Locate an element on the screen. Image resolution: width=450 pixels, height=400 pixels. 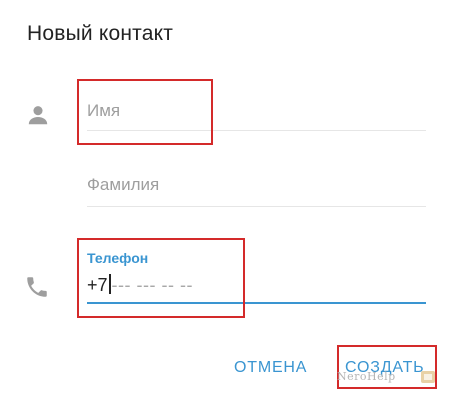
phone-underline is located at coordinates (256, 303).